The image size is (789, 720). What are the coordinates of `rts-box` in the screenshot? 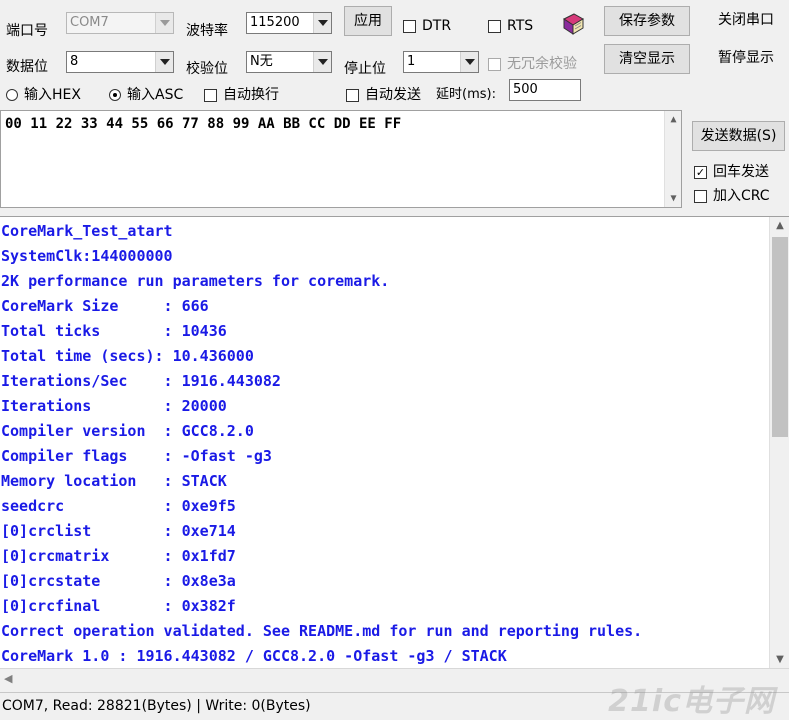 It's located at (494, 26).